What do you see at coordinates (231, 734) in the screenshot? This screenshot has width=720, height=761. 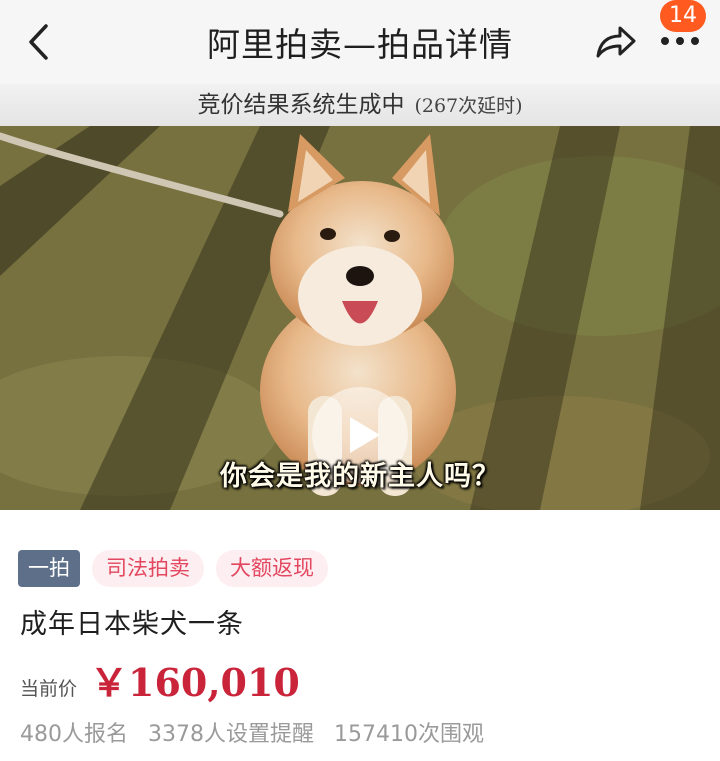 I see `reminder-count: 3378人设置提醒` at bounding box center [231, 734].